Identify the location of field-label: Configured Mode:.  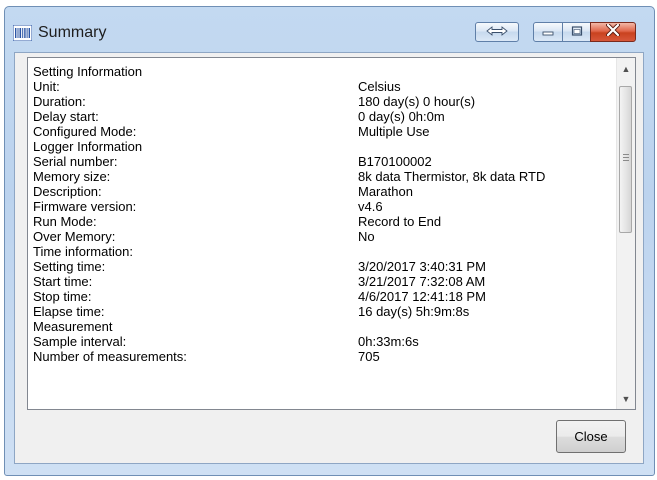
(85, 131).